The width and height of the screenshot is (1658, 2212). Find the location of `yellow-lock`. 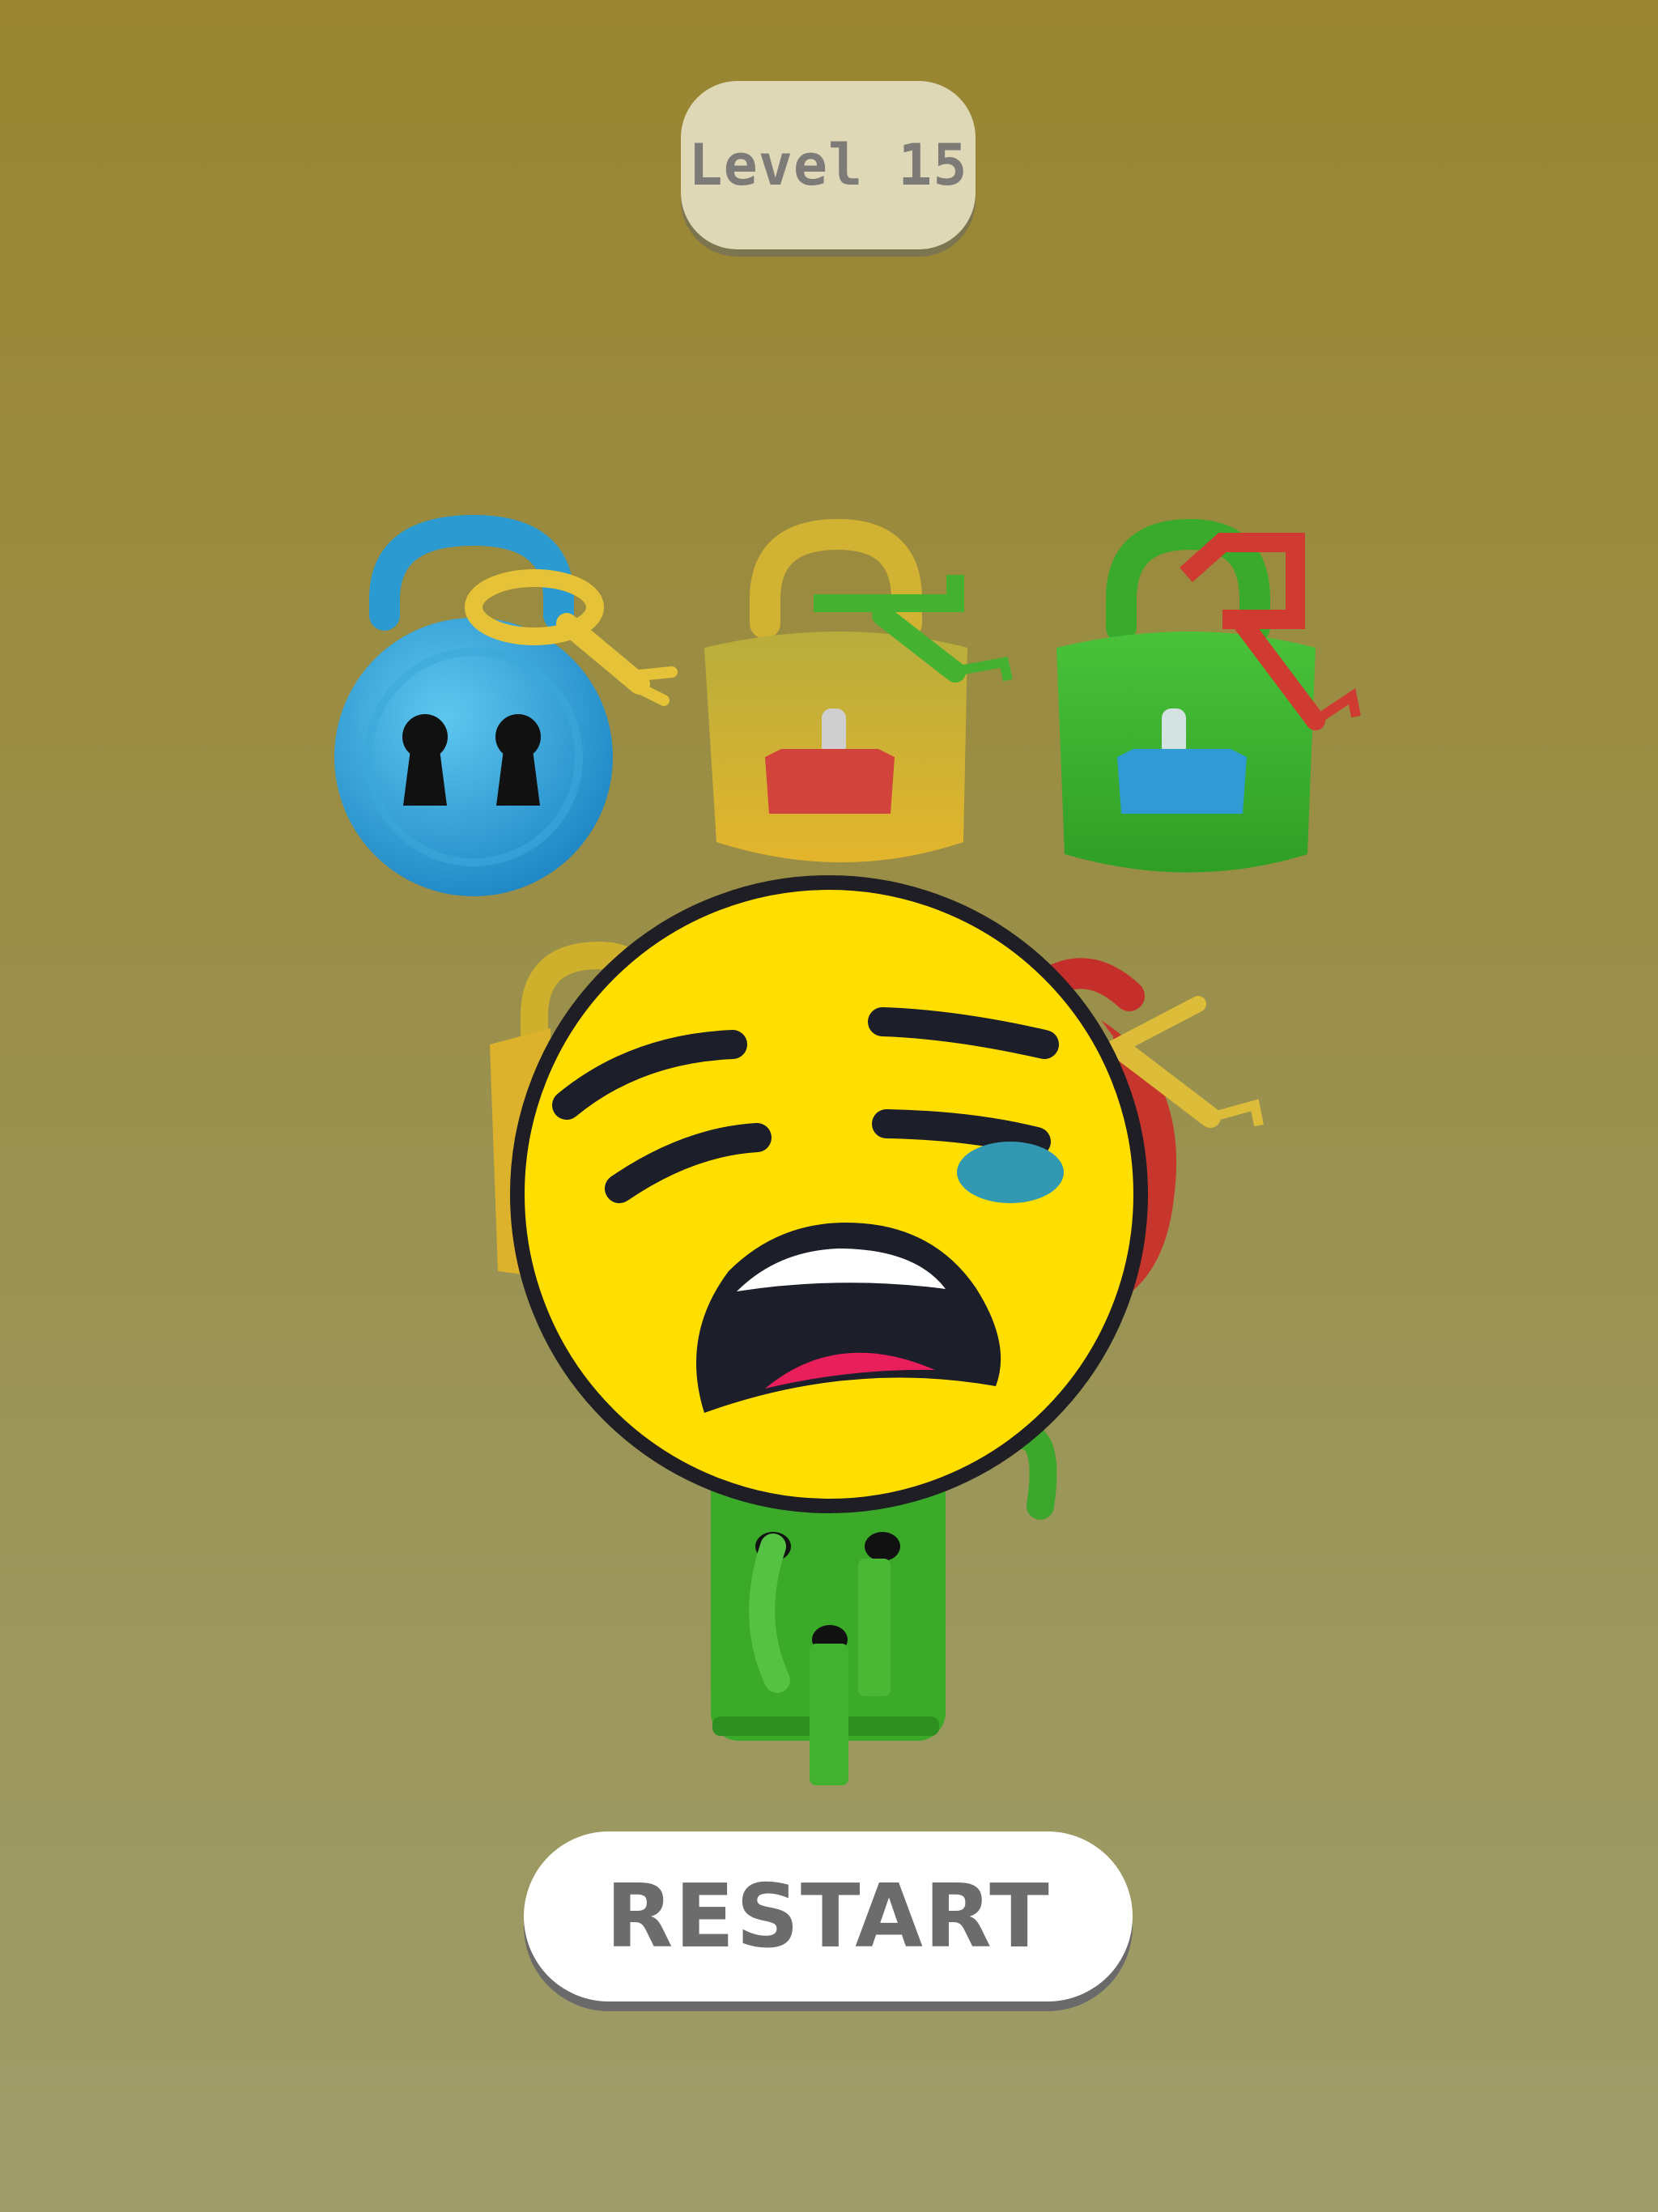

yellow-lock is located at coordinates (835, 690).